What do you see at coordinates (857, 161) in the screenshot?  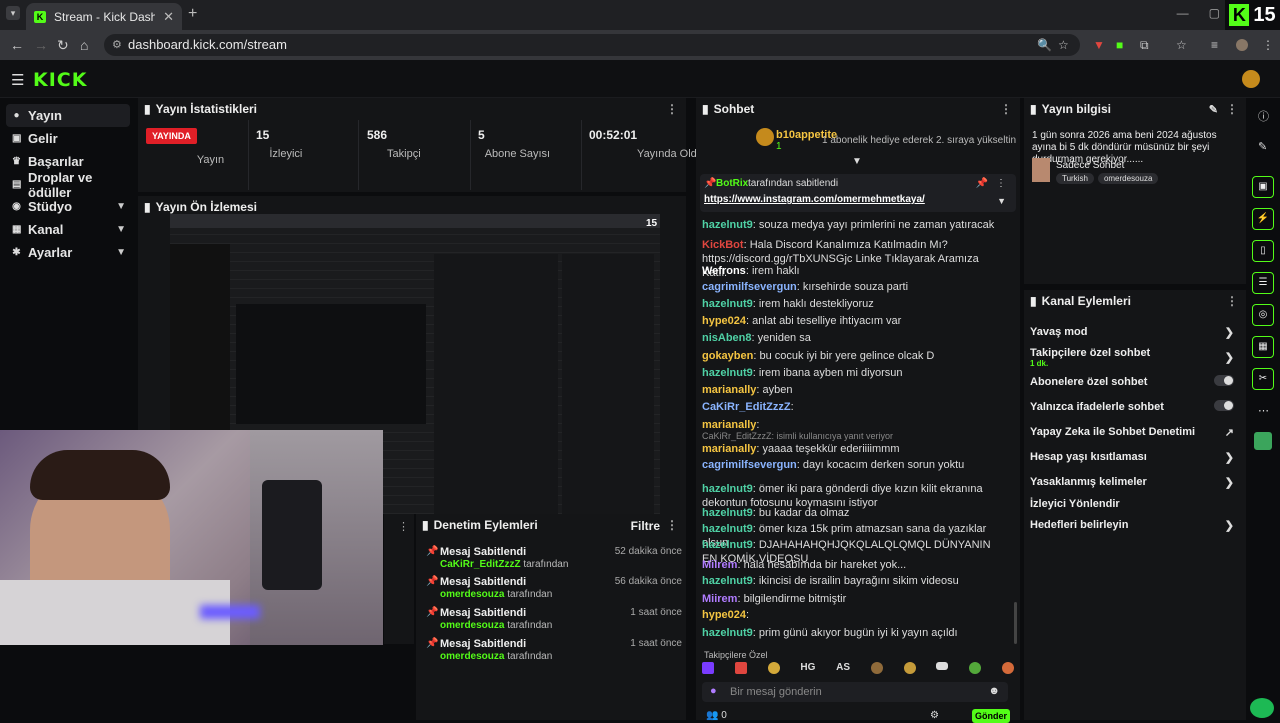 I see `collapse-icon: ▼` at bounding box center [857, 161].